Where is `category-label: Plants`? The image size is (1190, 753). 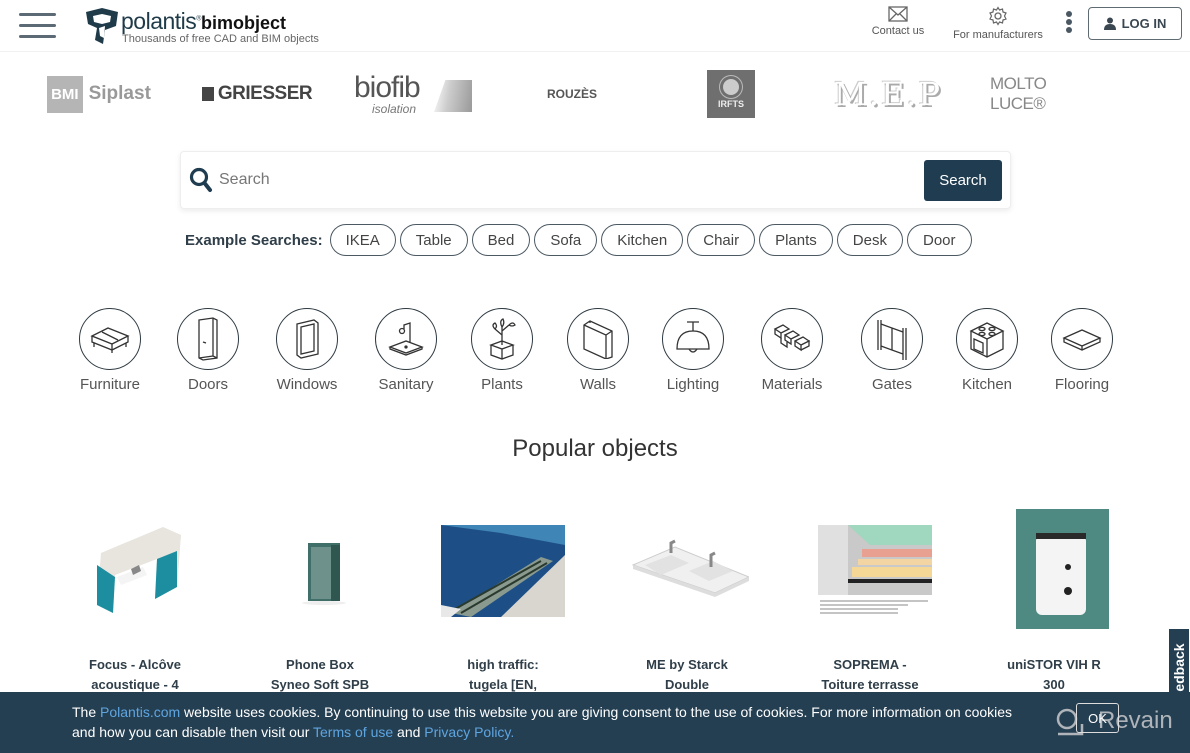 category-label: Plants is located at coordinates (502, 384).